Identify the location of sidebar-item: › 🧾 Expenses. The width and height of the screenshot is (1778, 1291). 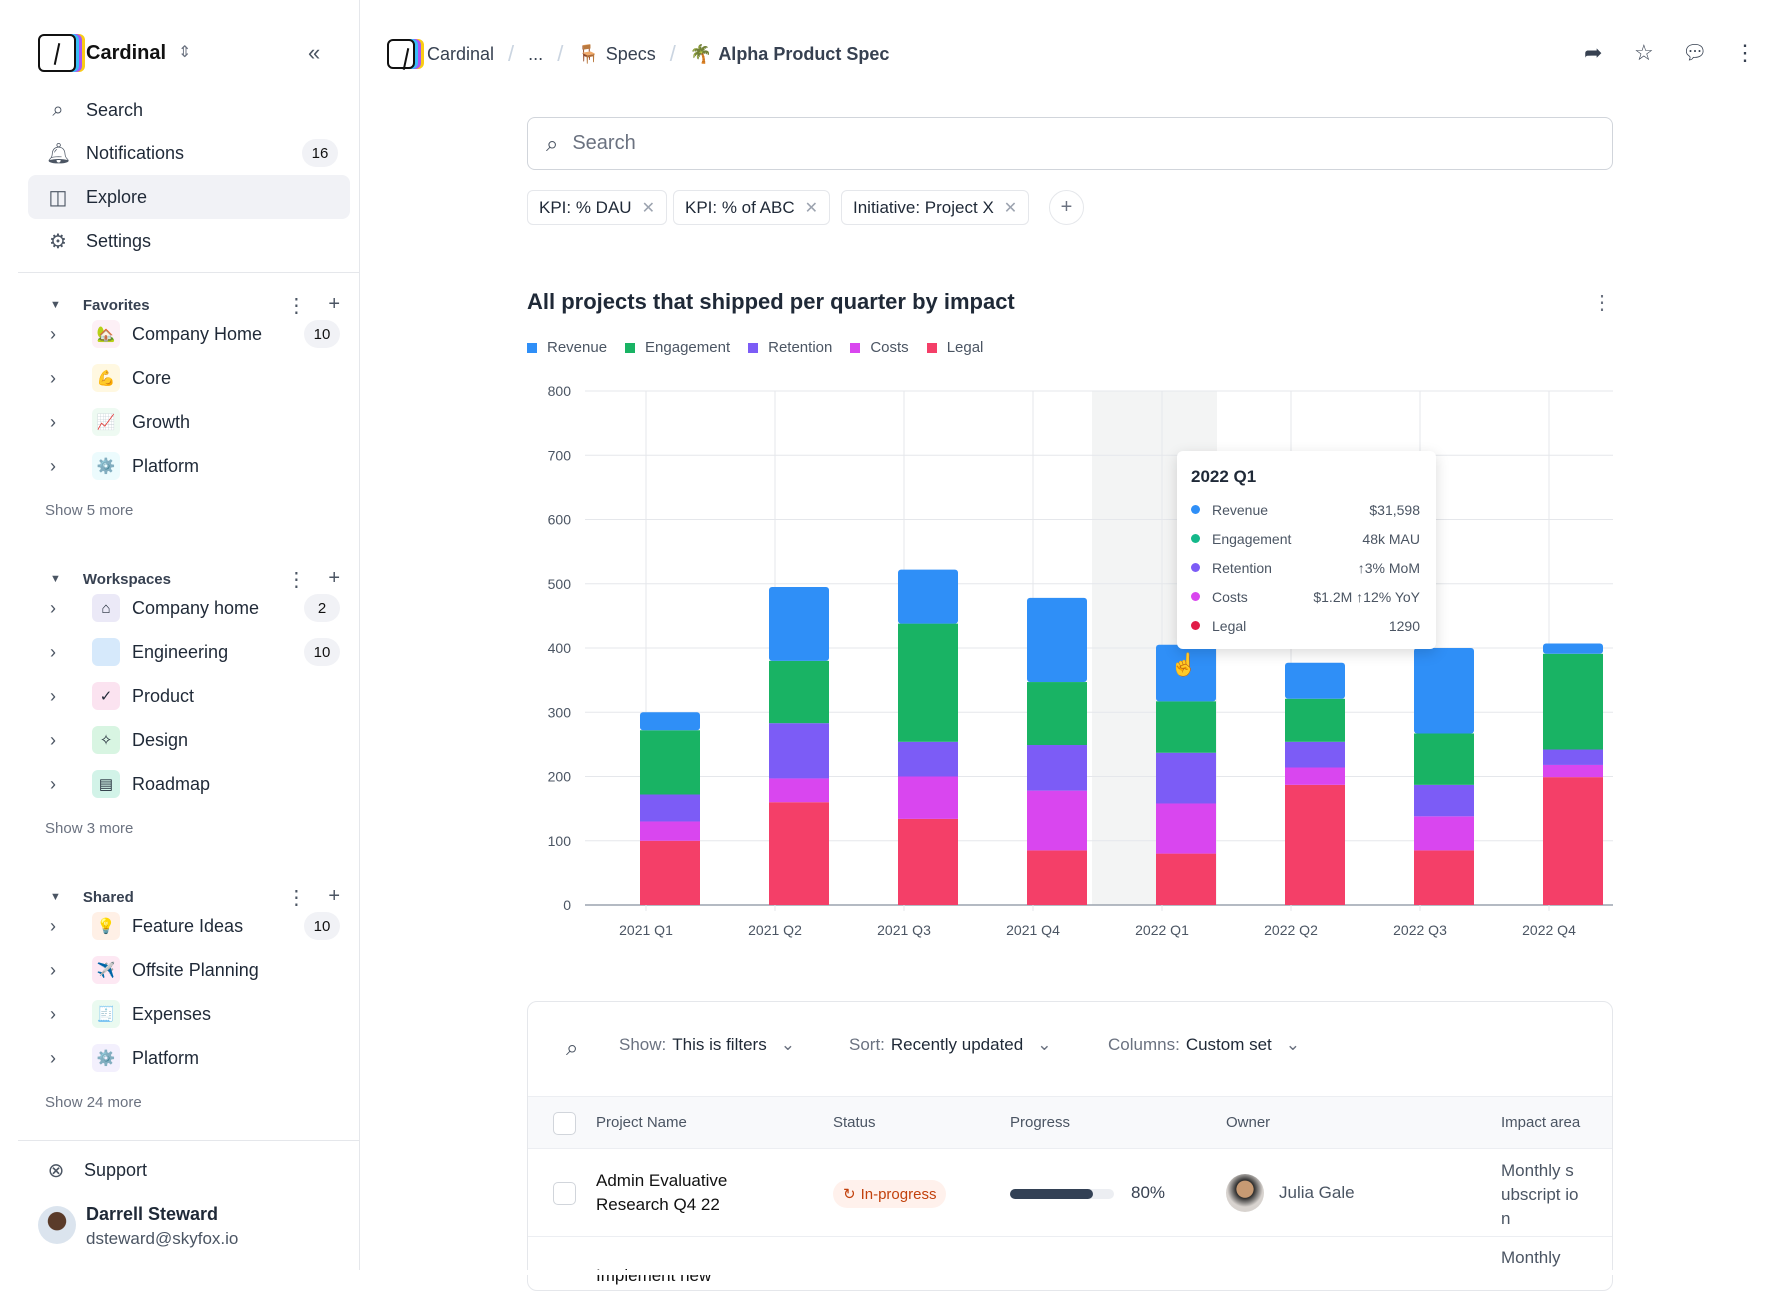
(195, 1014).